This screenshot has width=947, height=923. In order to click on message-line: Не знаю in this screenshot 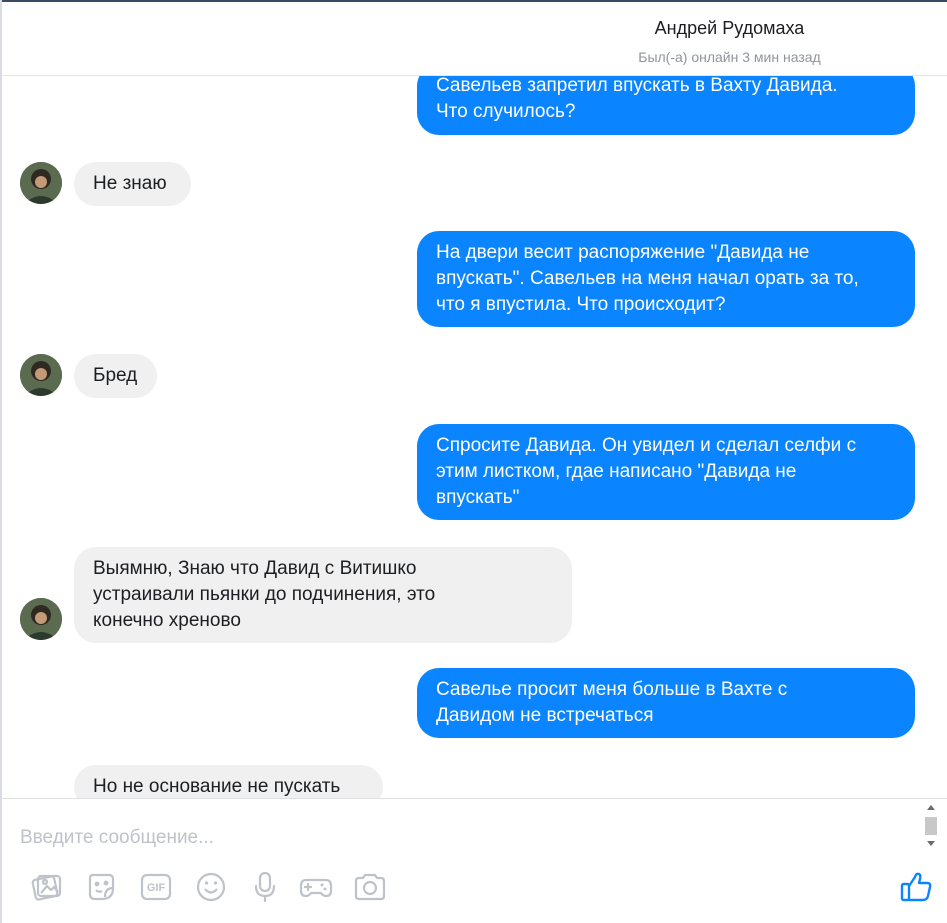, I will do `click(130, 183)`.